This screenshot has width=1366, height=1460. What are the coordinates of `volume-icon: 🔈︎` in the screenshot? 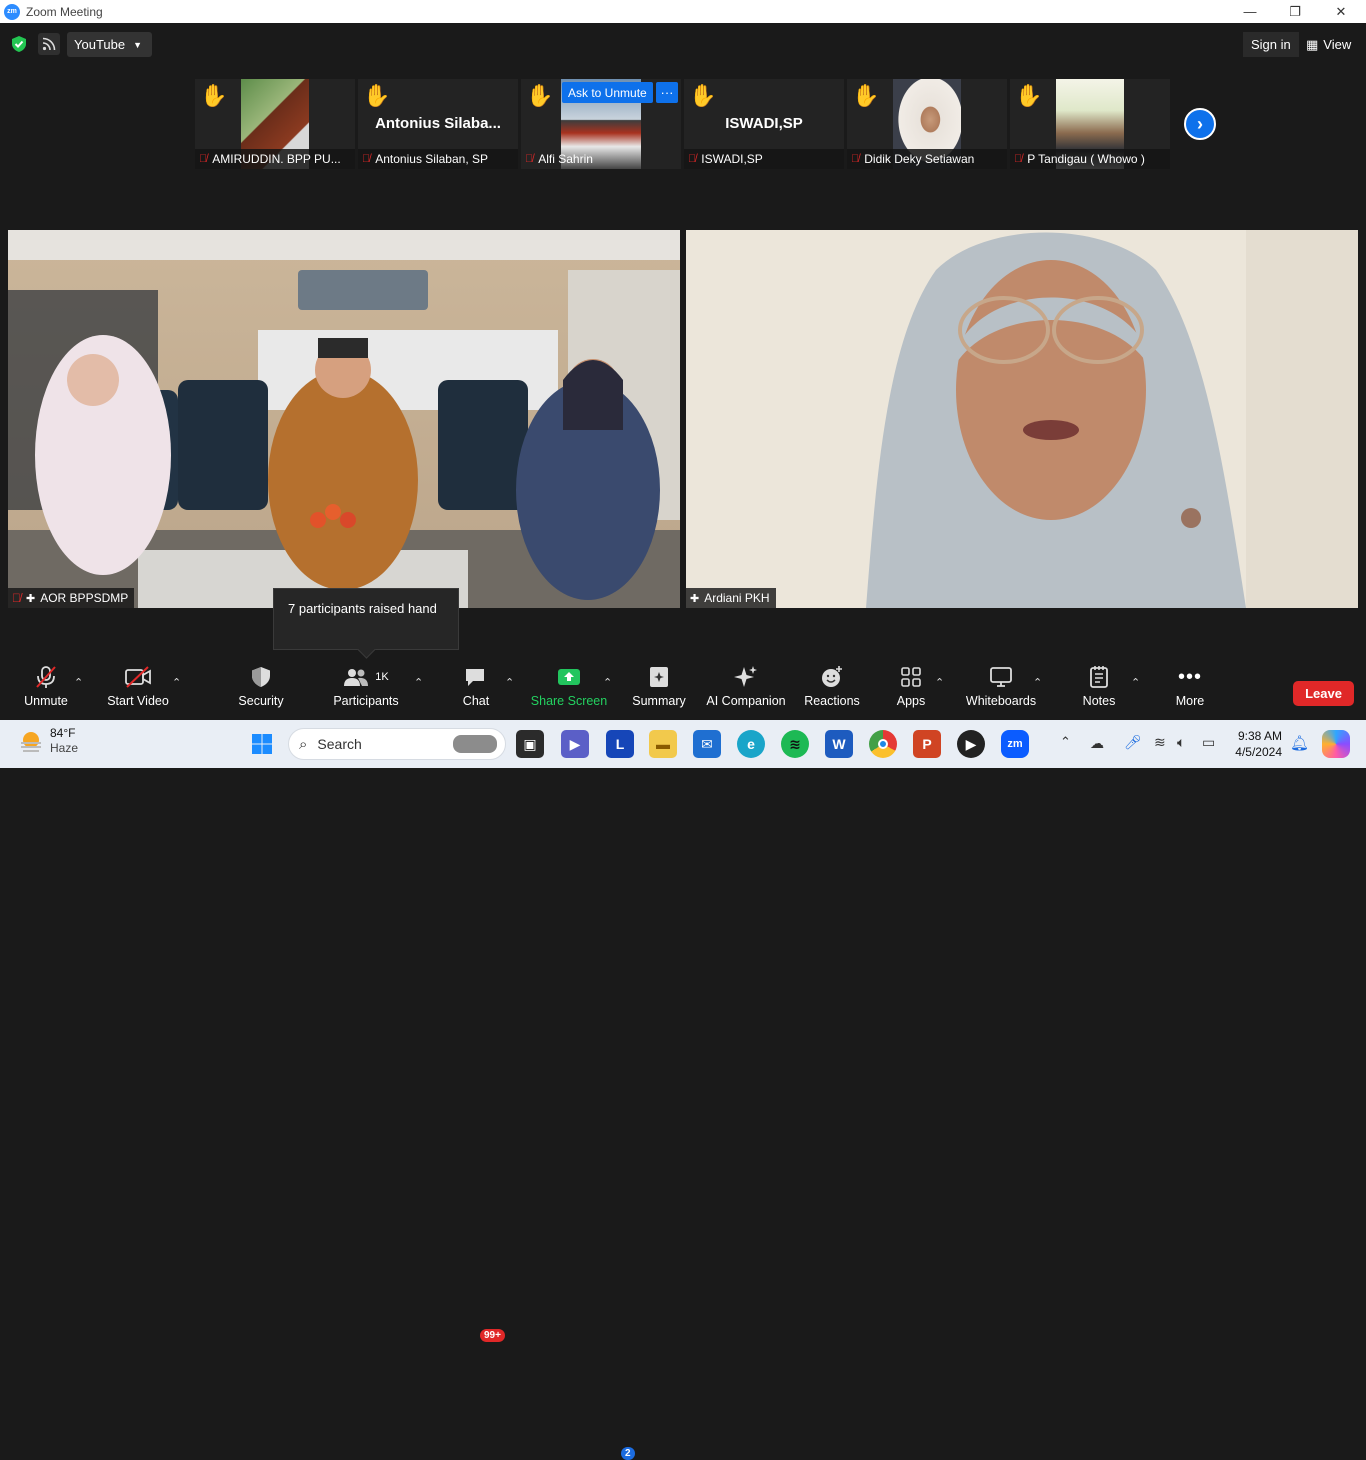 It's located at (1181, 742).